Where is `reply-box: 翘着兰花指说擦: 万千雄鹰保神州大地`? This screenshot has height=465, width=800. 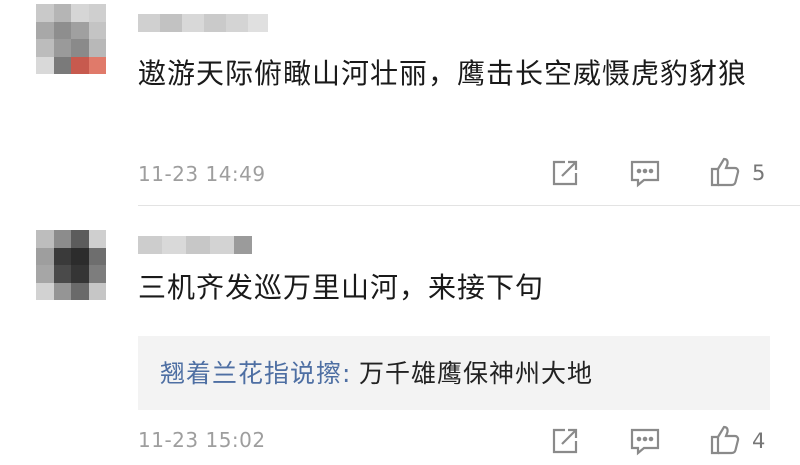
reply-box: 翘着兰花指说擦: 万千雄鹰保神州大地 is located at coordinates (454, 373).